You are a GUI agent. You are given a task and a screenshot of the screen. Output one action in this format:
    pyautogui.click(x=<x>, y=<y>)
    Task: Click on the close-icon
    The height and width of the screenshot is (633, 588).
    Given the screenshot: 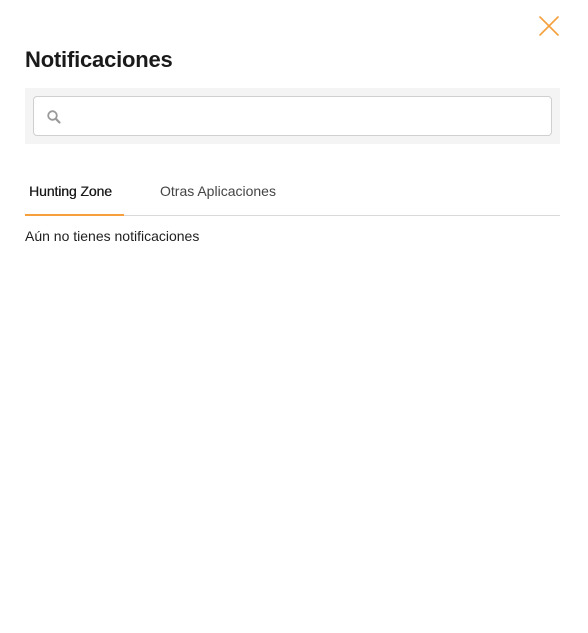 What is the action you would take?
    pyautogui.click(x=549, y=26)
    